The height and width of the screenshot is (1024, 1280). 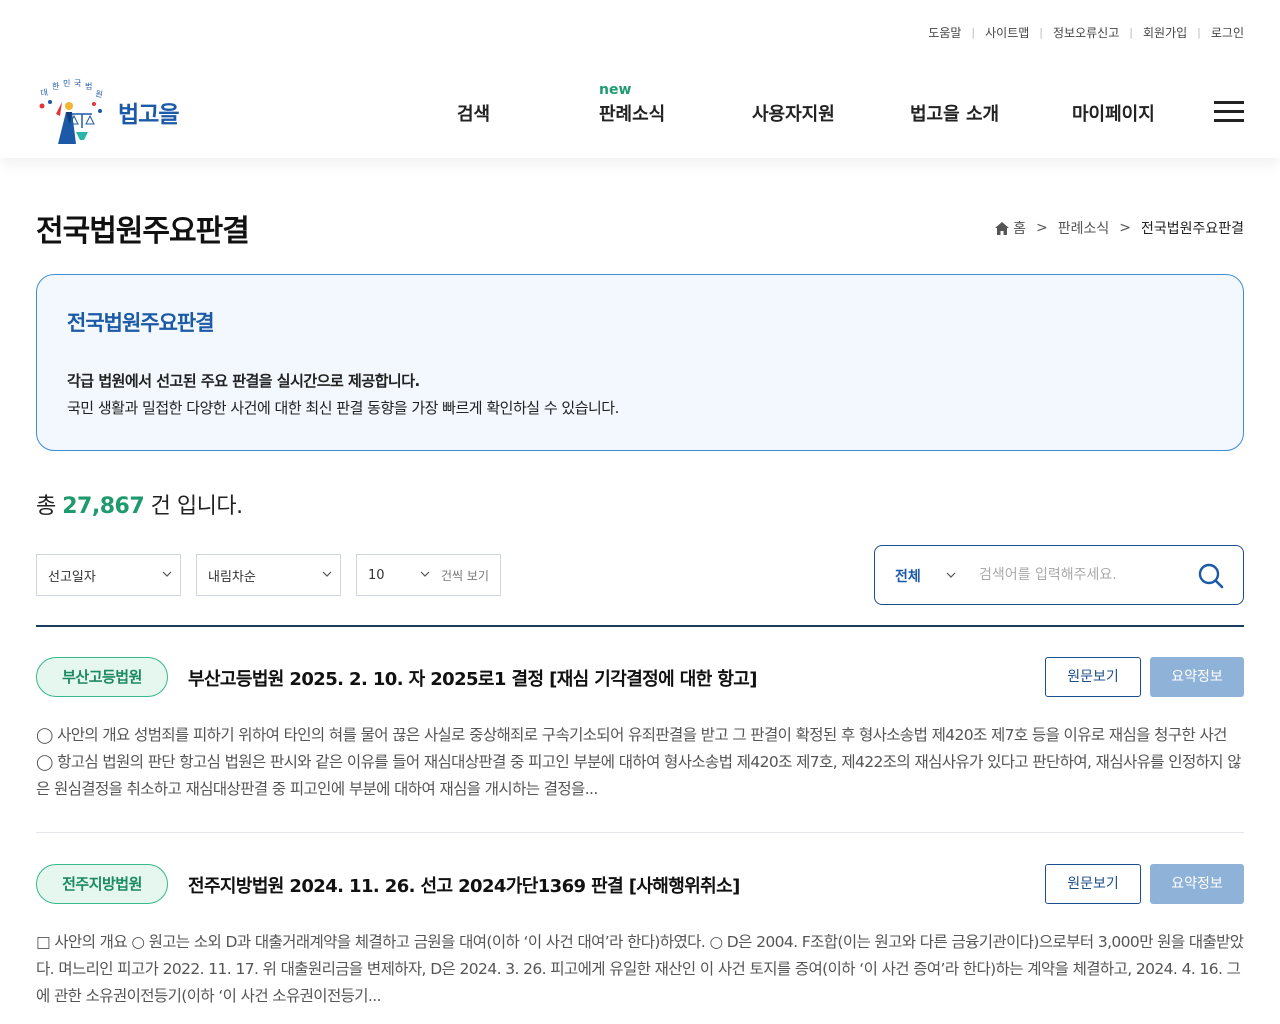 I want to click on page-size-suffix: 건씩 보기, so click(x=465, y=575).